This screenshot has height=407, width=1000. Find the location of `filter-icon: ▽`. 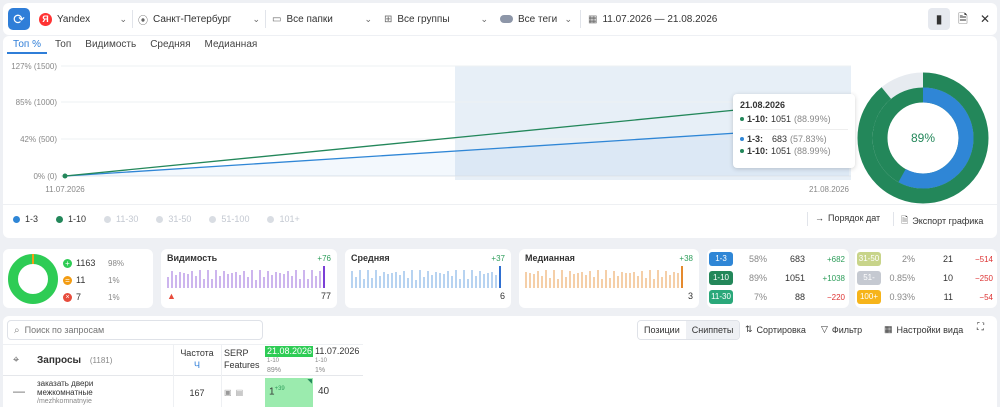

filter-icon: ▽ is located at coordinates (824, 329).